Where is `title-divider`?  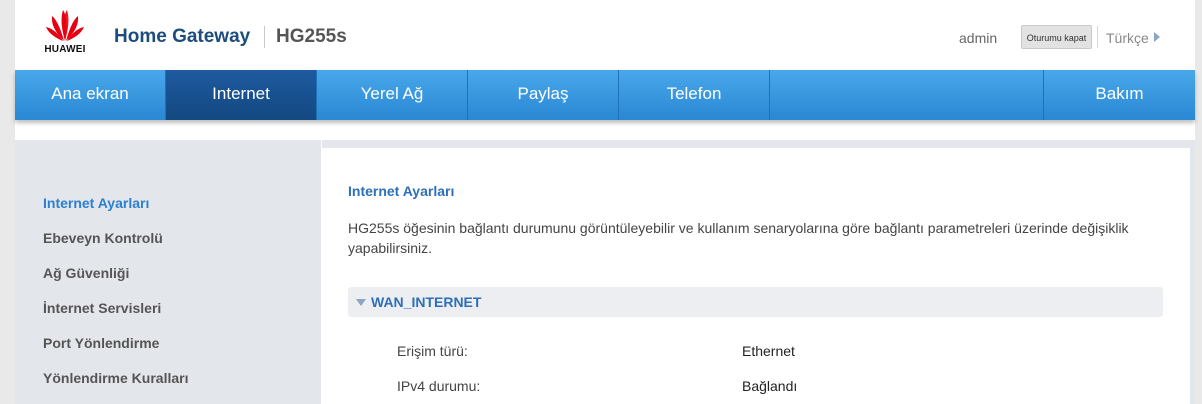
title-divider is located at coordinates (264, 37).